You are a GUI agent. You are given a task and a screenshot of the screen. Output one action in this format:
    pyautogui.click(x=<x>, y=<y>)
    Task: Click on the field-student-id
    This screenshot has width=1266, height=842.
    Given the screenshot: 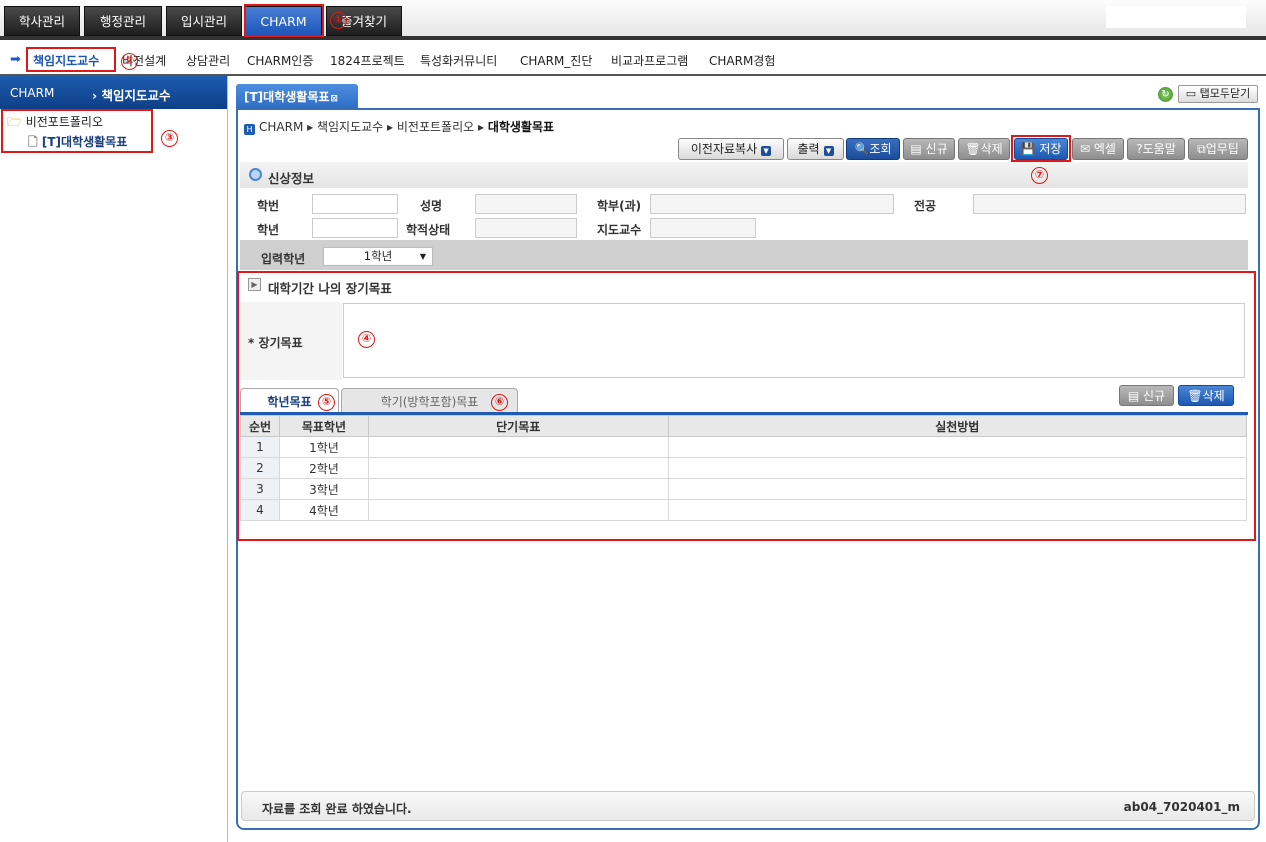 What is the action you would take?
    pyautogui.click(x=355, y=204)
    